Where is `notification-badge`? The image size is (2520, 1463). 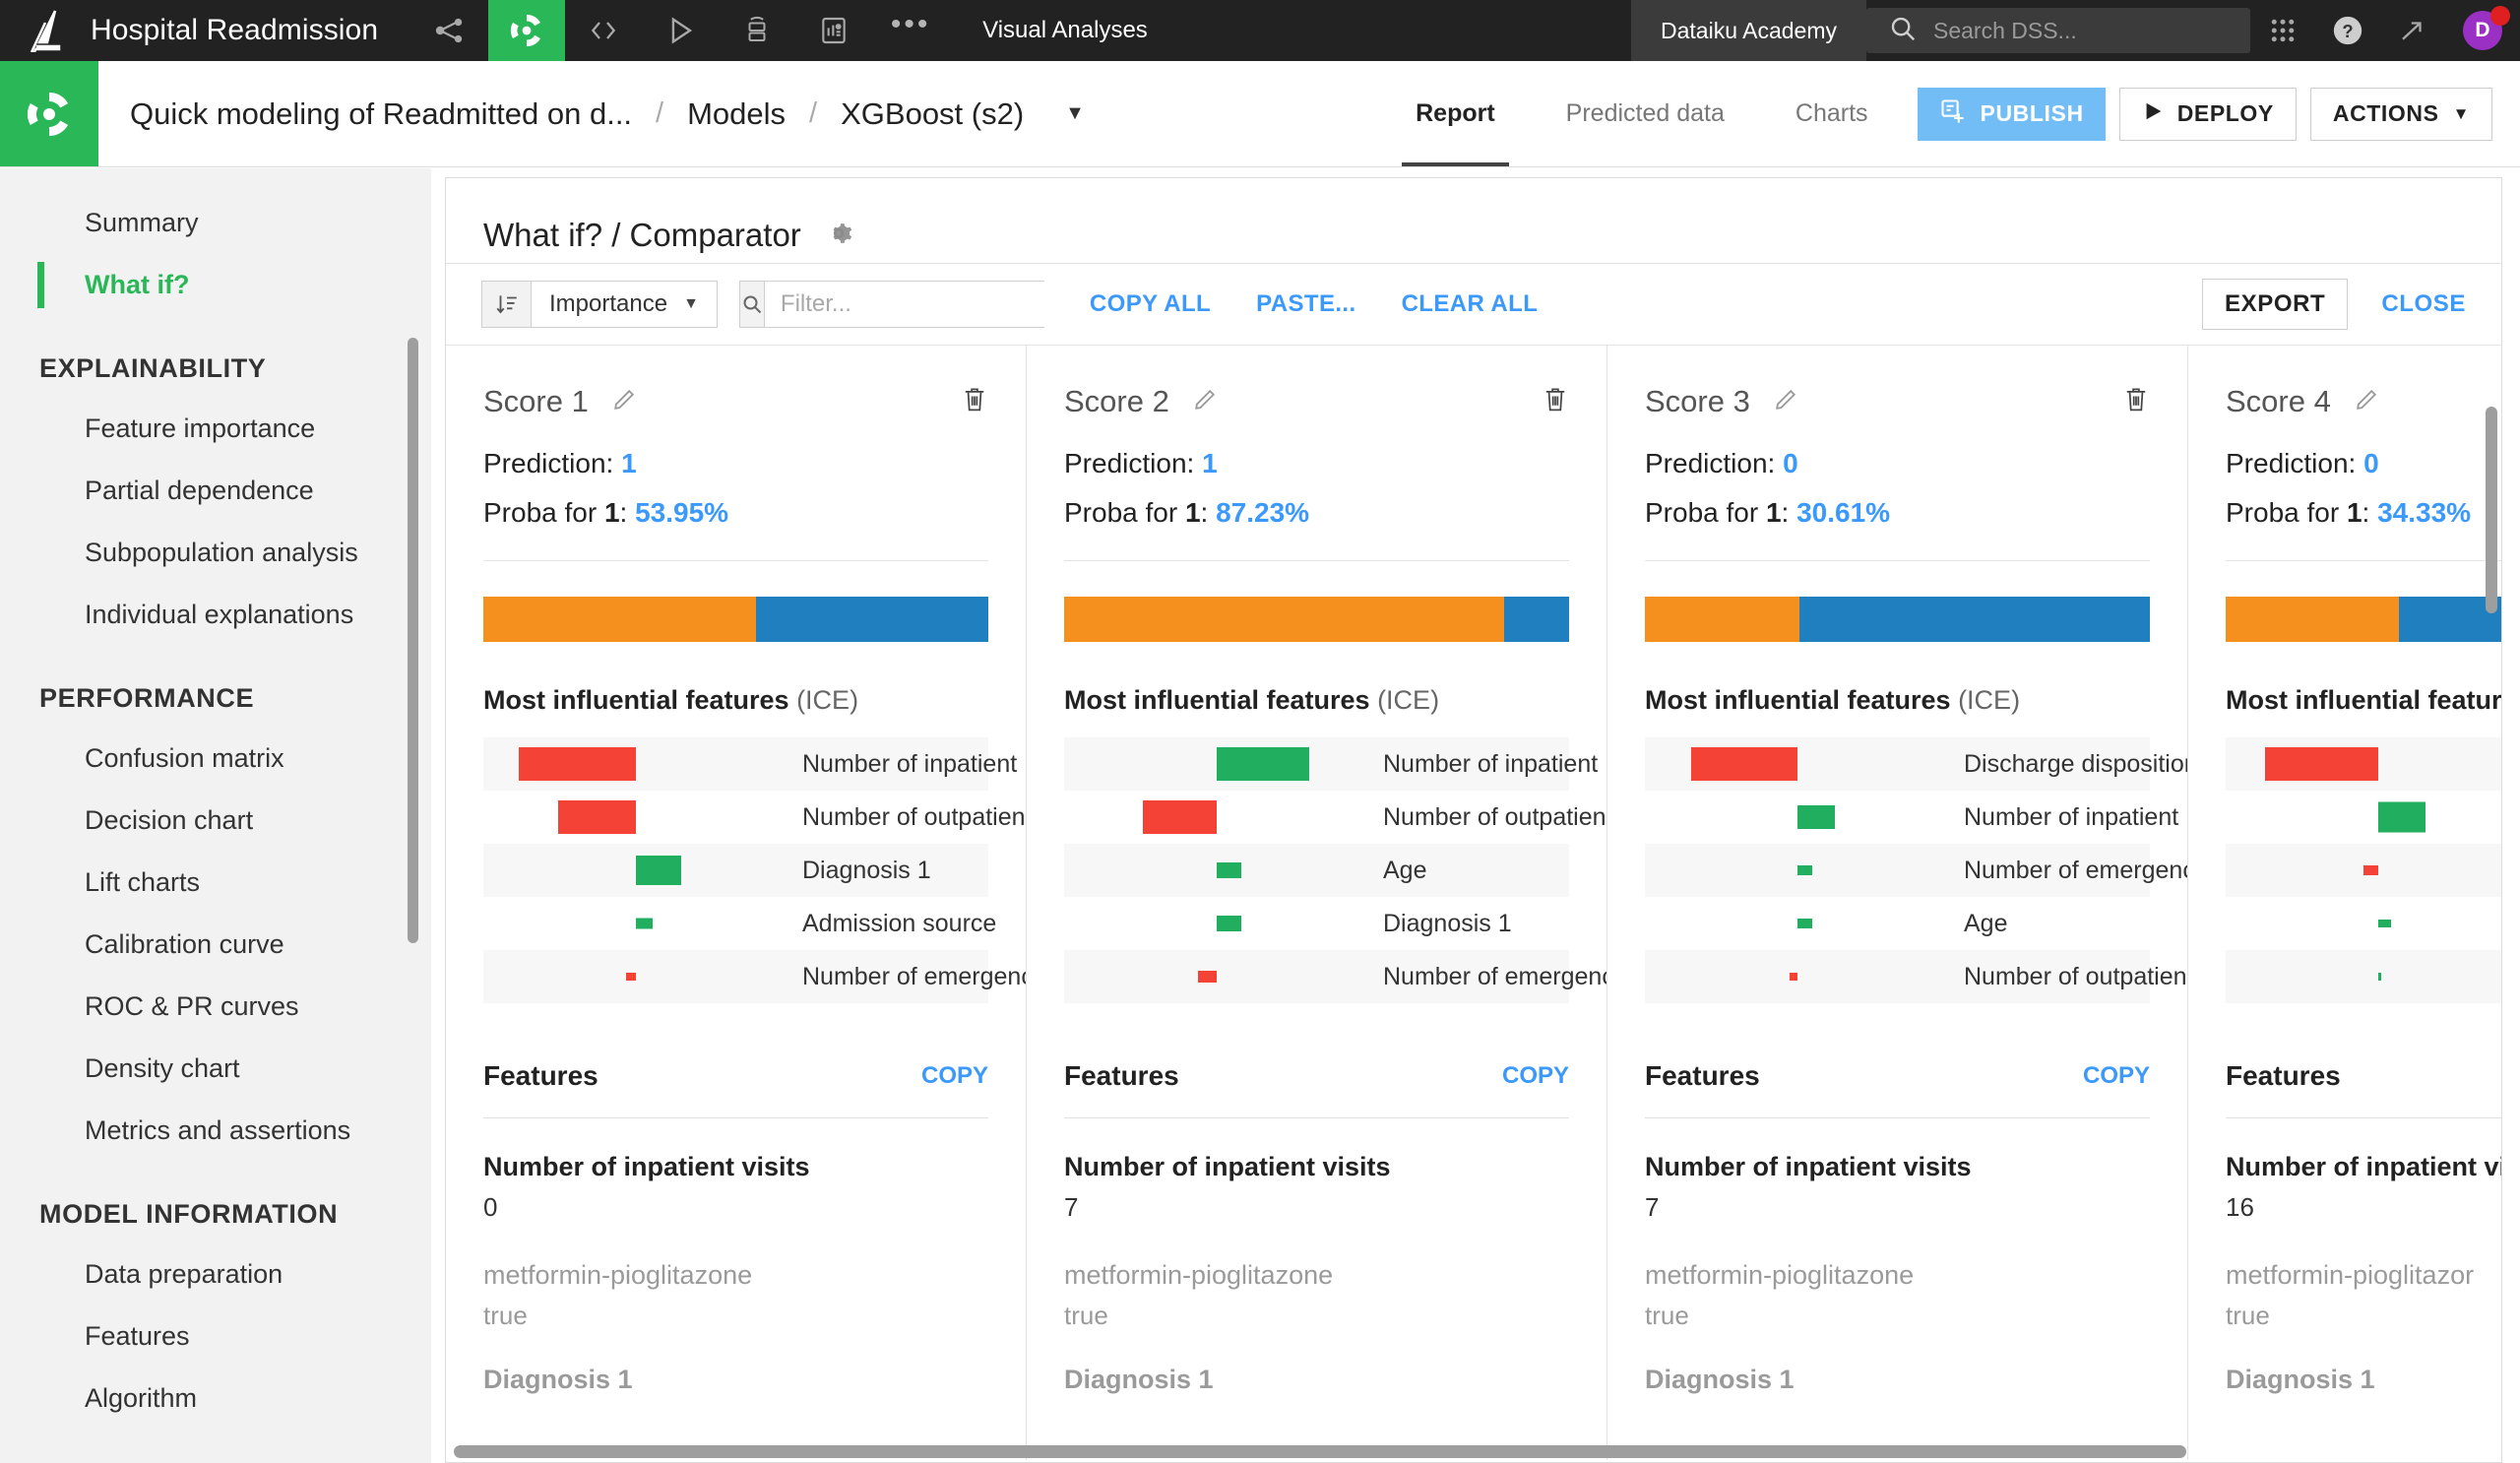
notification-badge is located at coordinates (2500, 16).